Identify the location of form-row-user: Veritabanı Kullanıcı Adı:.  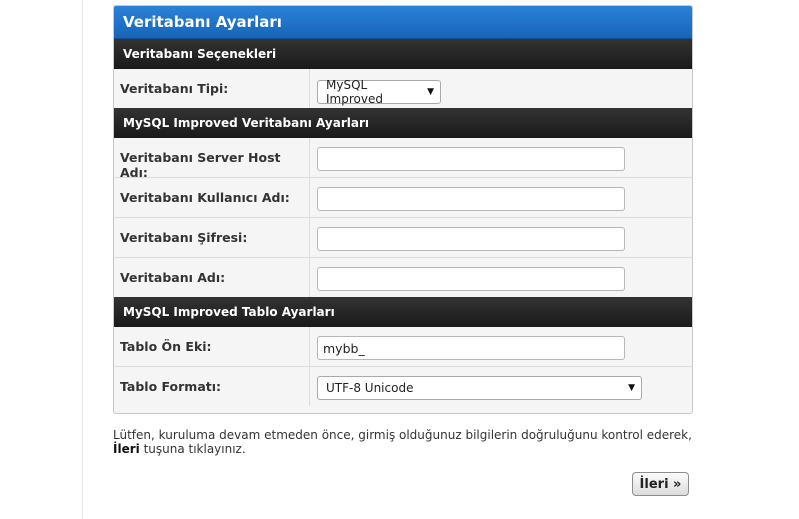
(403, 197).